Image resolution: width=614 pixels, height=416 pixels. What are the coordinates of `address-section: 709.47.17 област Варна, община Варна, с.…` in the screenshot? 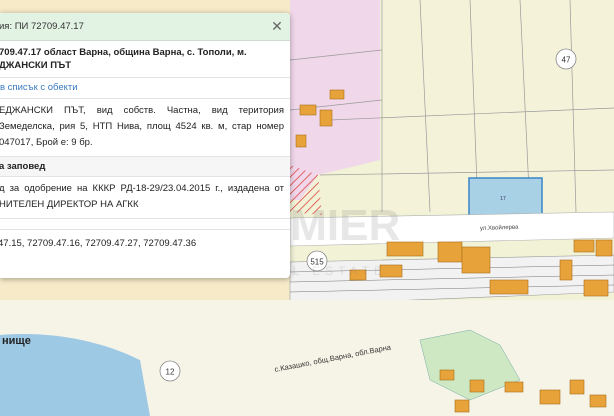 It's located at (145, 59).